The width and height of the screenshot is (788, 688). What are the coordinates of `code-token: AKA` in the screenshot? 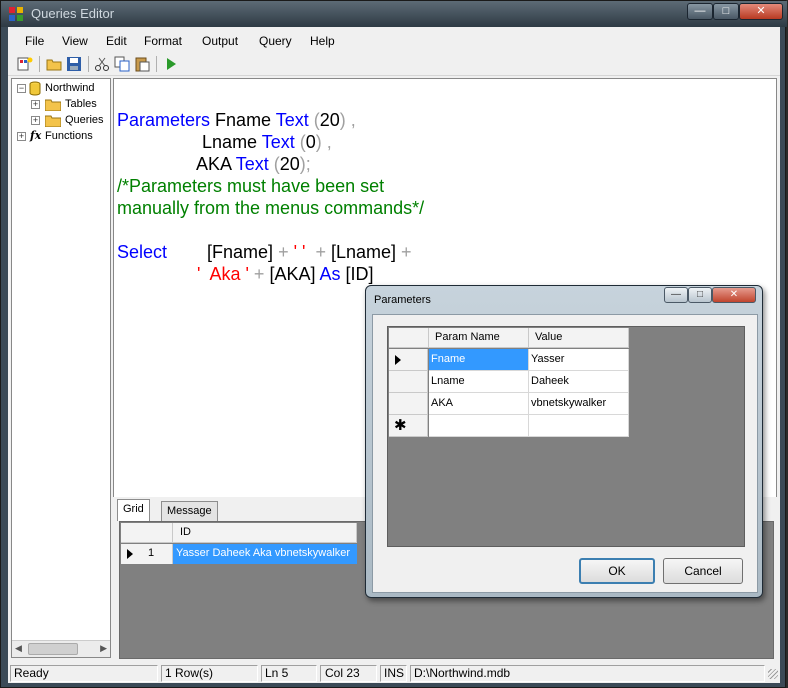 It's located at (216, 164).